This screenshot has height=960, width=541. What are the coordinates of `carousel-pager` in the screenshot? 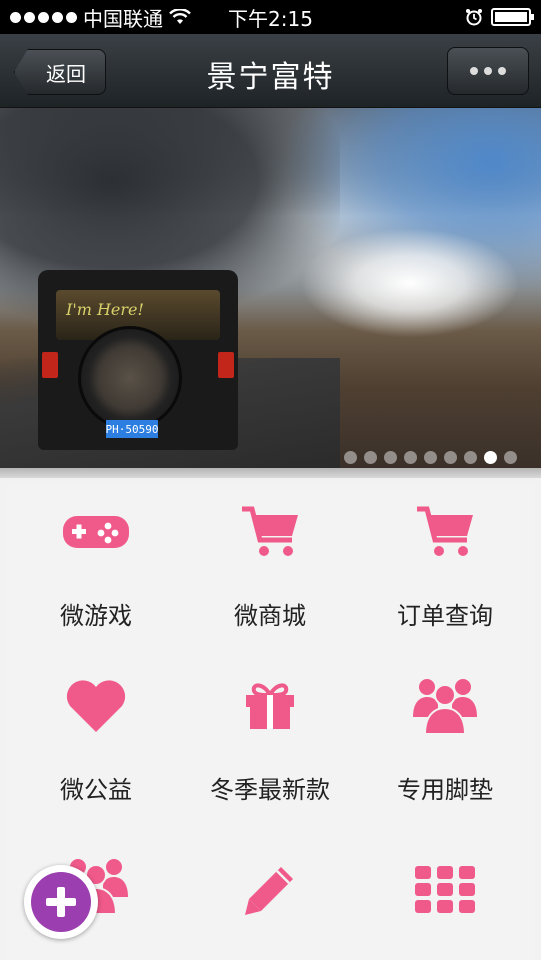 It's located at (430, 457).